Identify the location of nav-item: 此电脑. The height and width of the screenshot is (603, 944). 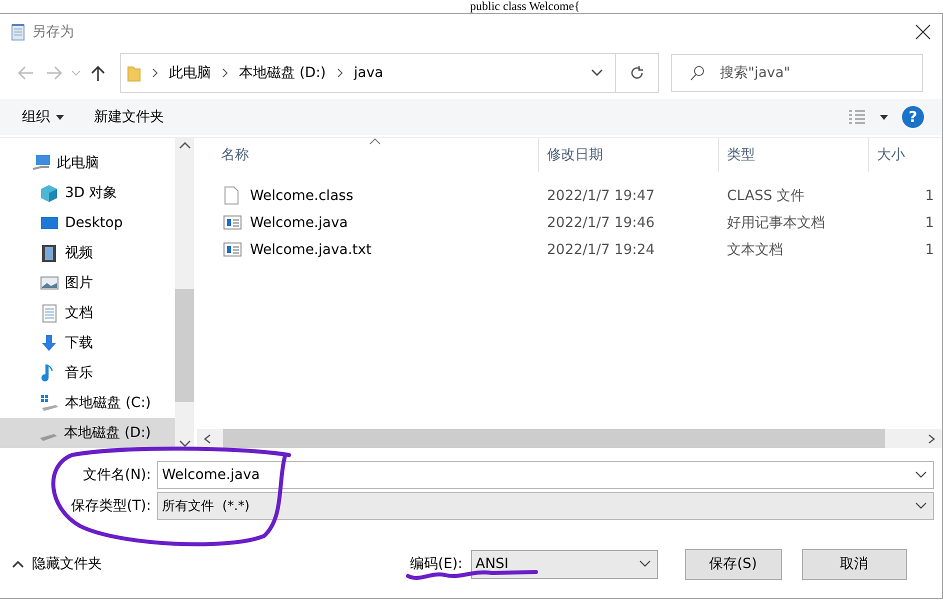
(87, 163).